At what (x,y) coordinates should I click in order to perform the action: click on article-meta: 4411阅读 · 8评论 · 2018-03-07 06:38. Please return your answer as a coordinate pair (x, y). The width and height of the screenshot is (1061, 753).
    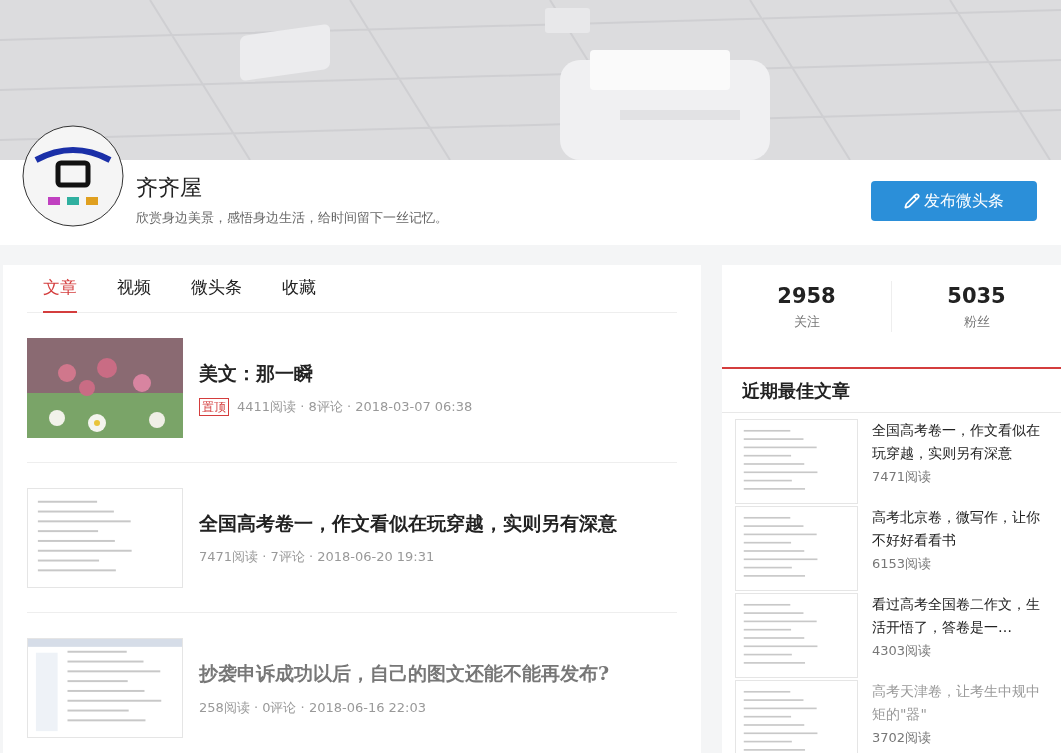
    Looking at the image, I should click on (355, 407).